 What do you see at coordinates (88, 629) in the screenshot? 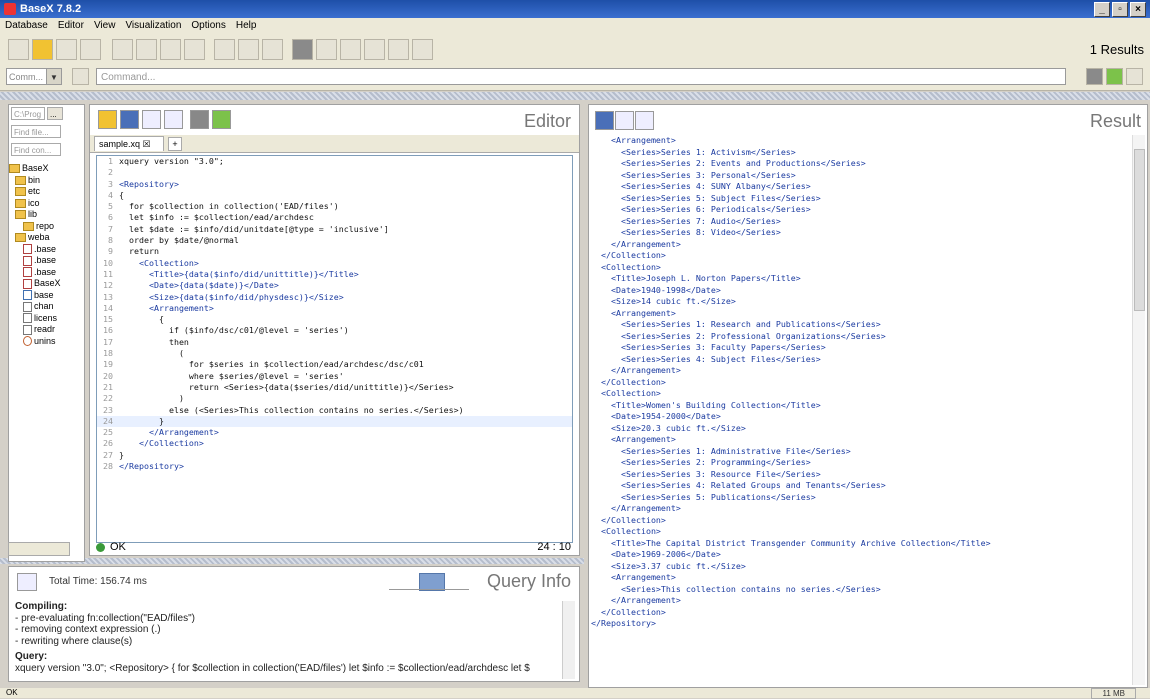
I see `info-line: - removing context expression (.)` at bounding box center [88, 629].